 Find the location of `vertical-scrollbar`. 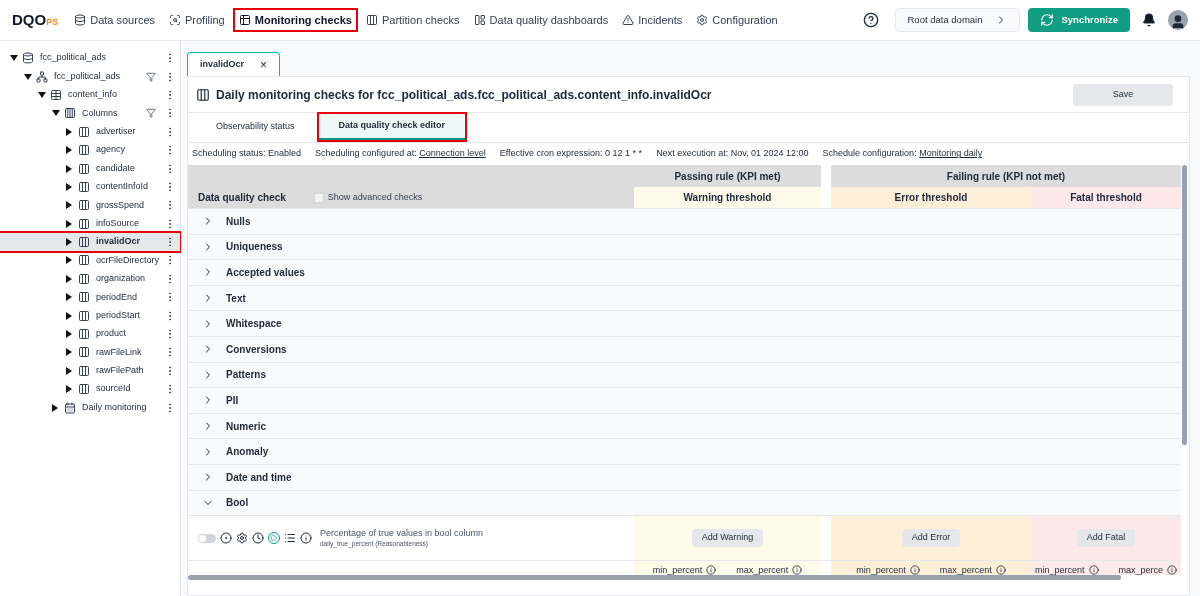

vertical-scrollbar is located at coordinates (1184, 305).